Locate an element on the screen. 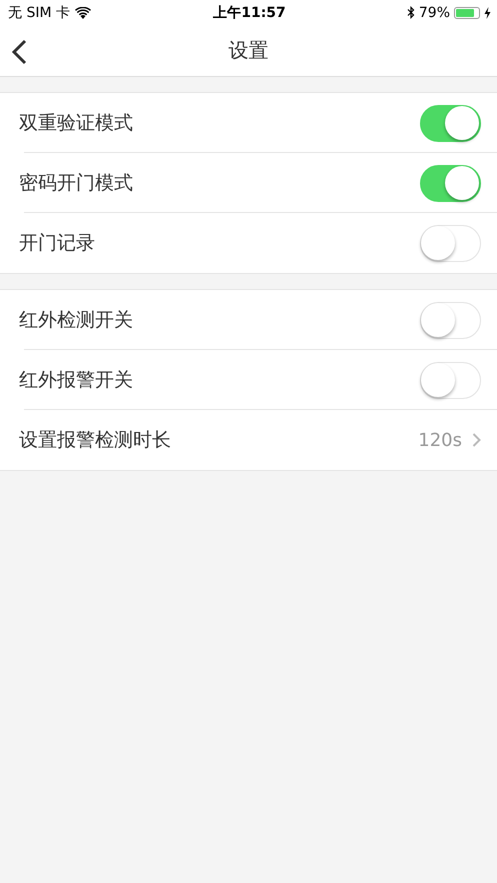 This screenshot has width=497, height=883. battery-icon is located at coordinates (467, 12).